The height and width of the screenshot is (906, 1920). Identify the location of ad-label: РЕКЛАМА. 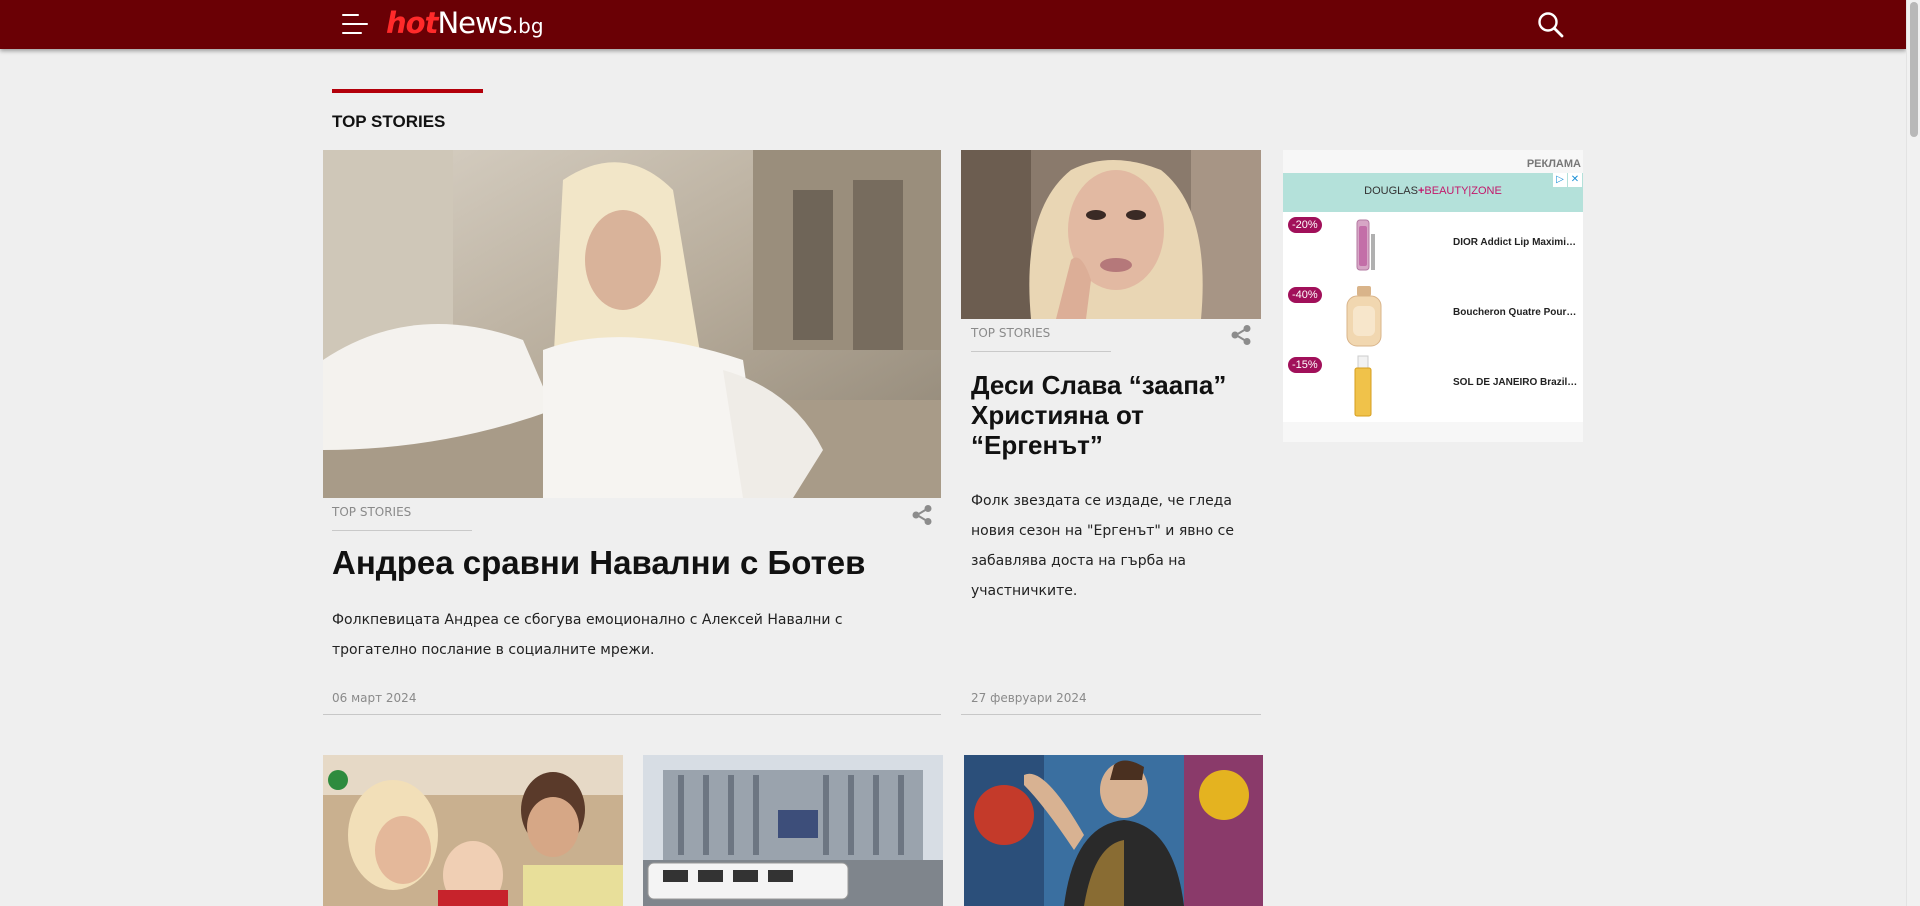
(1553, 164).